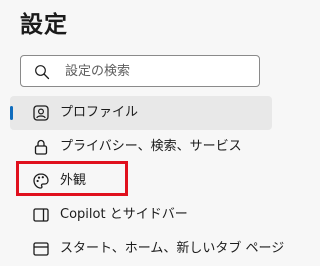  I want to click on sidebar-item-appearance: 外観, so click(141, 181).